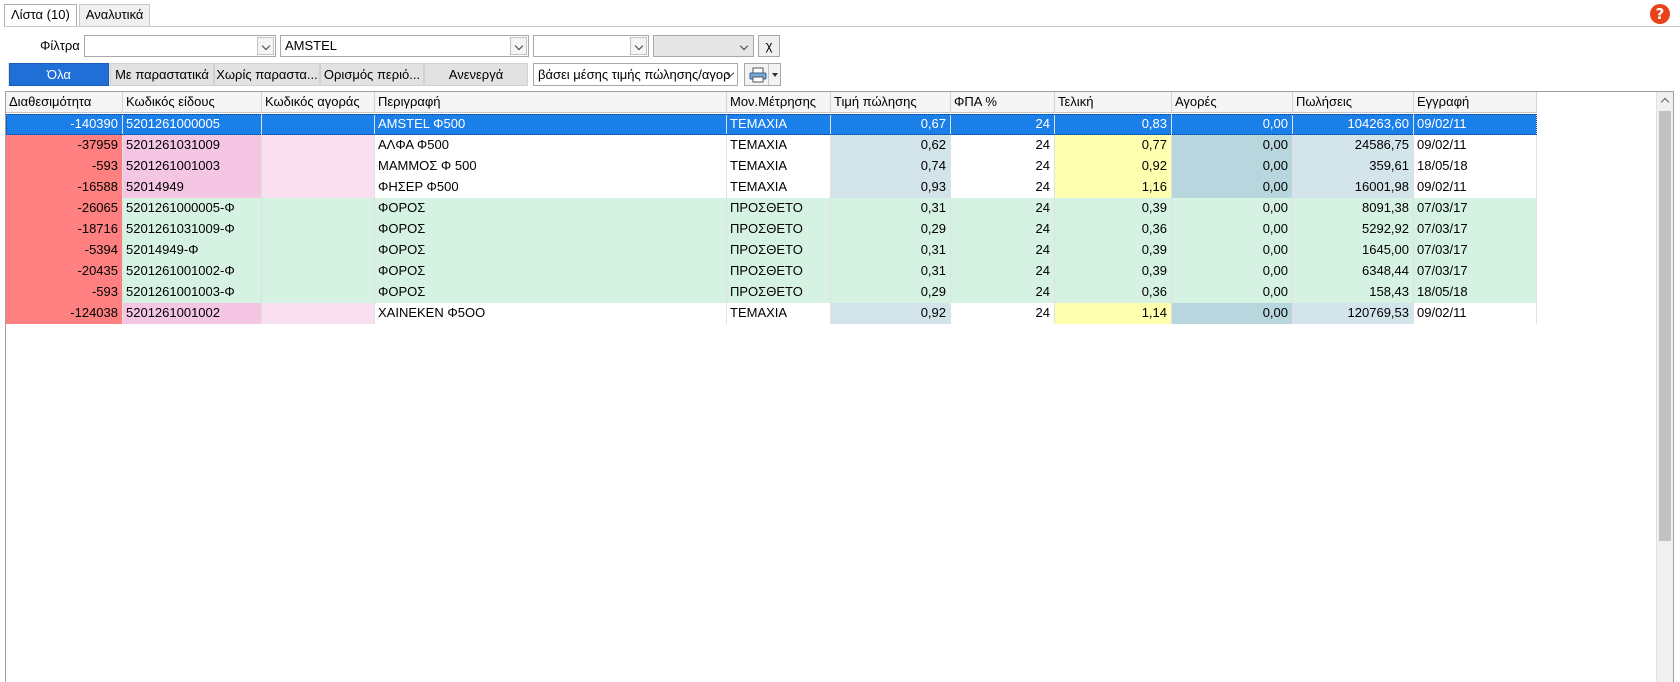 The height and width of the screenshot is (682, 1680). I want to click on cell-item-code: 5201261001002, so click(192, 313).